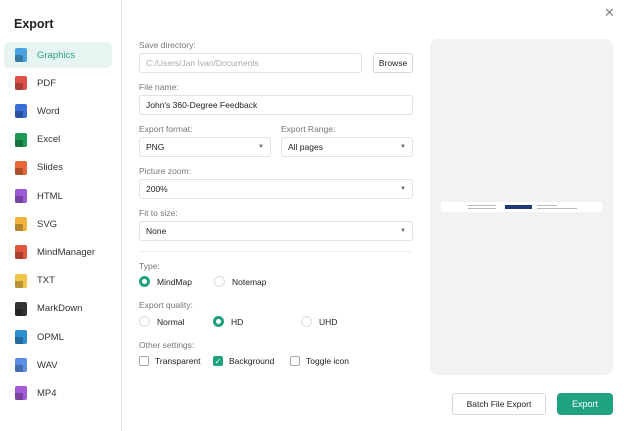 The height and width of the screenshot is (431, 624). I want to click on picture-zoom-select: 200% ▼, so click(276, 189).